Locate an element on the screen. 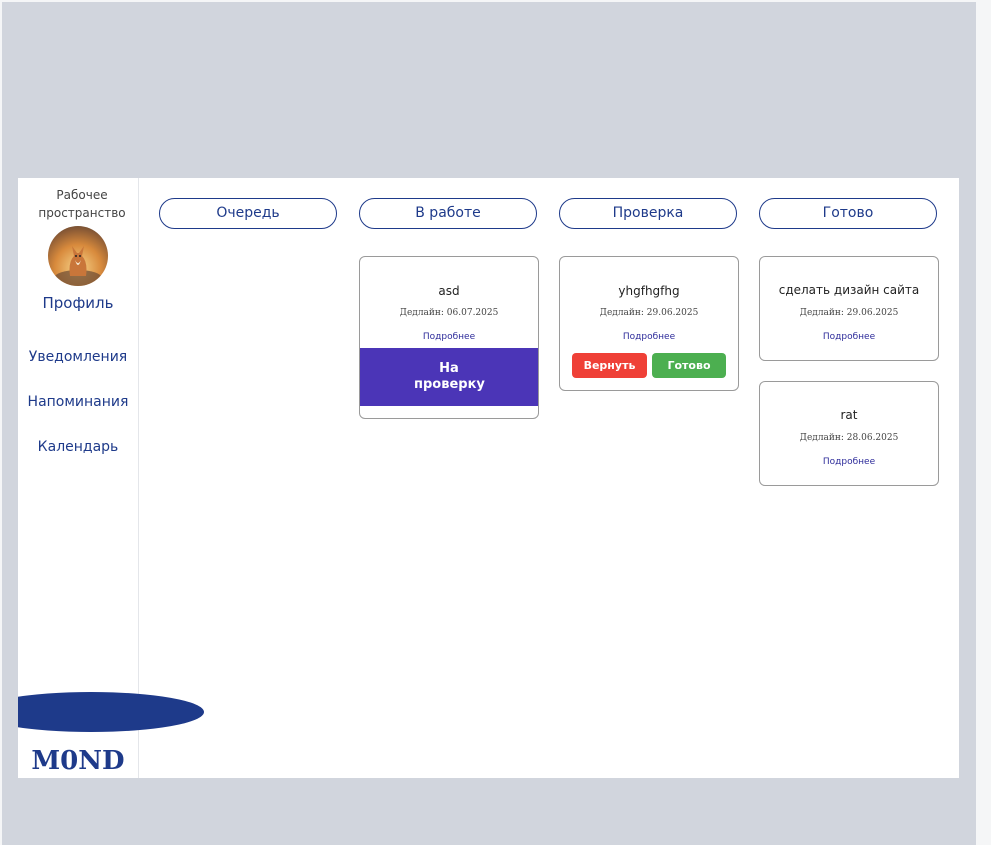  column-header-review: Проверка is located at coordinates (648, 213).